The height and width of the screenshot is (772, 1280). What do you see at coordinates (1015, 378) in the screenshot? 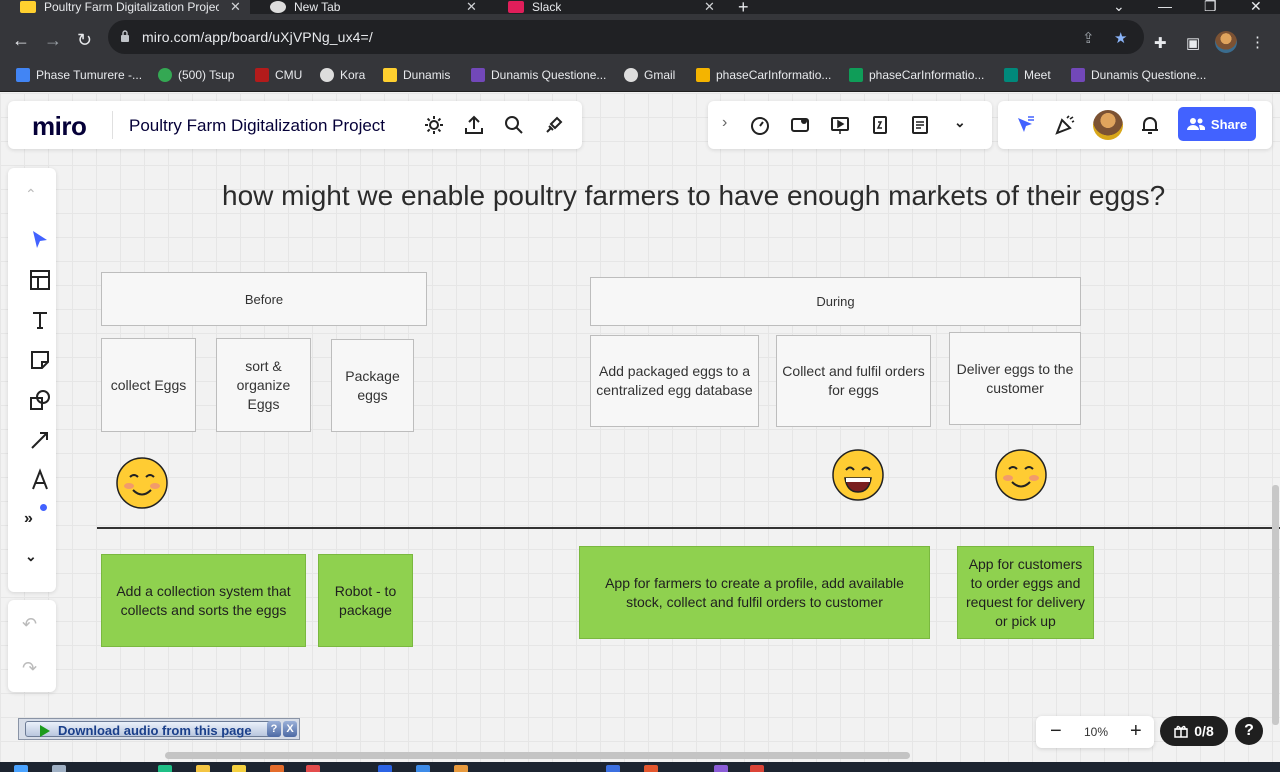
I see `step-card: Deliver eggs to the customer` at bounding box center [1015, 378].